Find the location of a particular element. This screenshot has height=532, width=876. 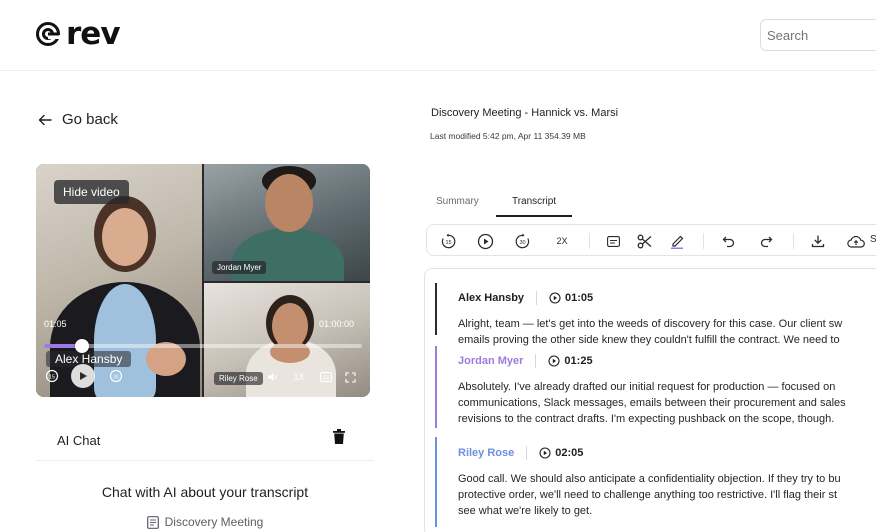

cloud-save-icon is located at coordinates (856, 241).